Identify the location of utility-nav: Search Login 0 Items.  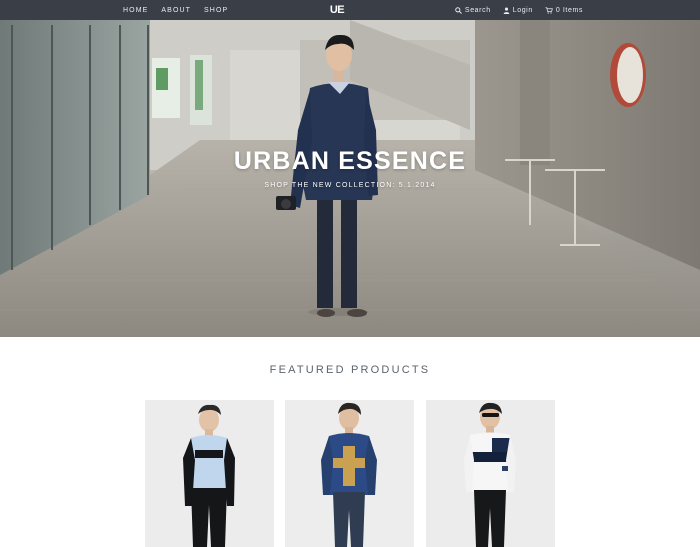
(513, 10).